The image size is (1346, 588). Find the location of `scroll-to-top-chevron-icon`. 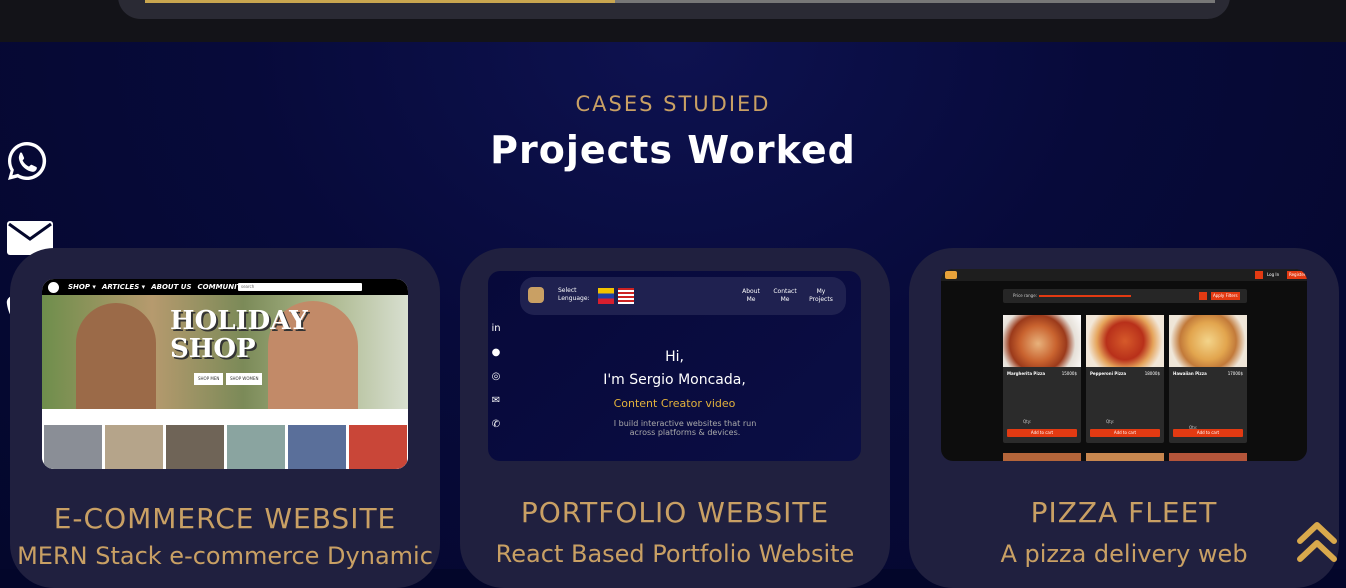

scroll-to-top-chevron-icon is located at coordinates (1317, 541).